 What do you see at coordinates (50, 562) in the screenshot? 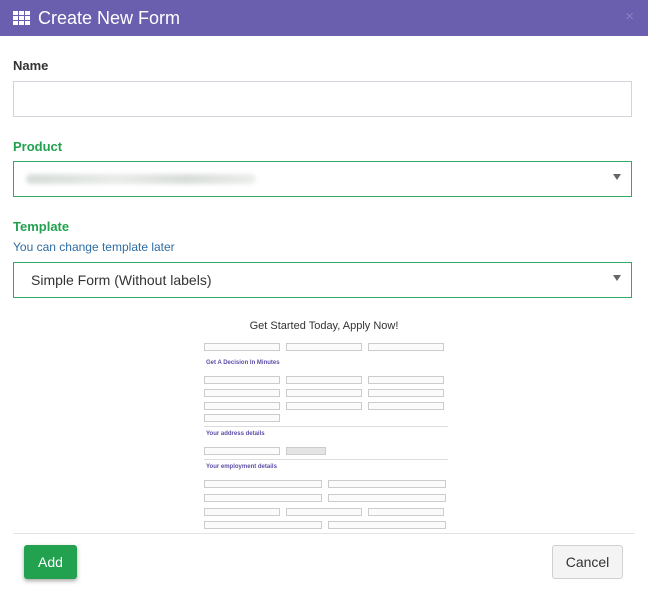
I see `add-button: Add` at bounding box center [50, 562].